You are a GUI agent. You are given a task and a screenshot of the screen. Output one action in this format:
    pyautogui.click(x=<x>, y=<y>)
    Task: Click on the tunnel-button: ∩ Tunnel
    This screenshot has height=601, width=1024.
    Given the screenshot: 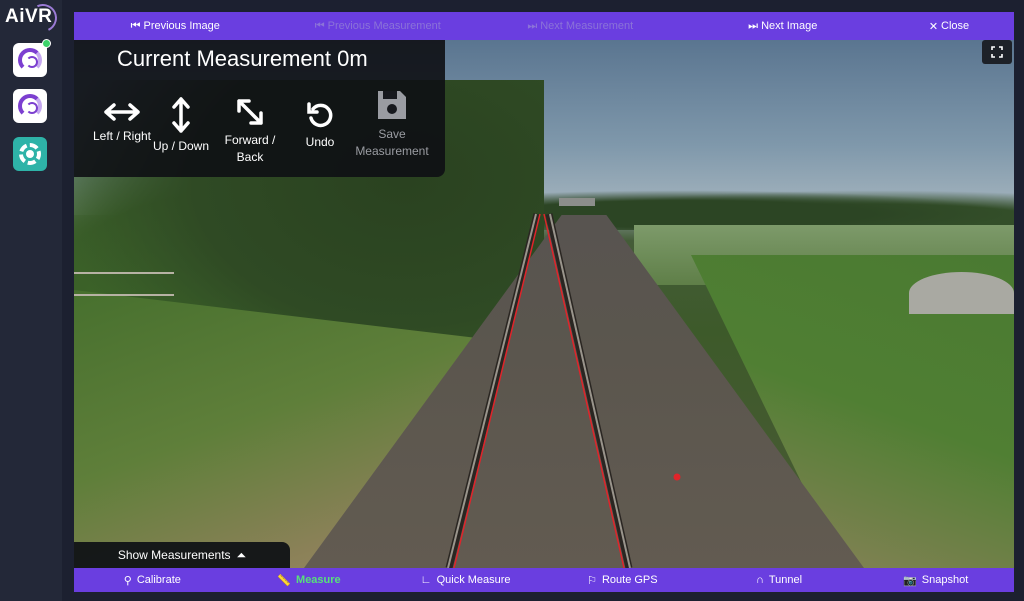 What is the action you would take?
    pyautogui.click(x=779, y=580)
    